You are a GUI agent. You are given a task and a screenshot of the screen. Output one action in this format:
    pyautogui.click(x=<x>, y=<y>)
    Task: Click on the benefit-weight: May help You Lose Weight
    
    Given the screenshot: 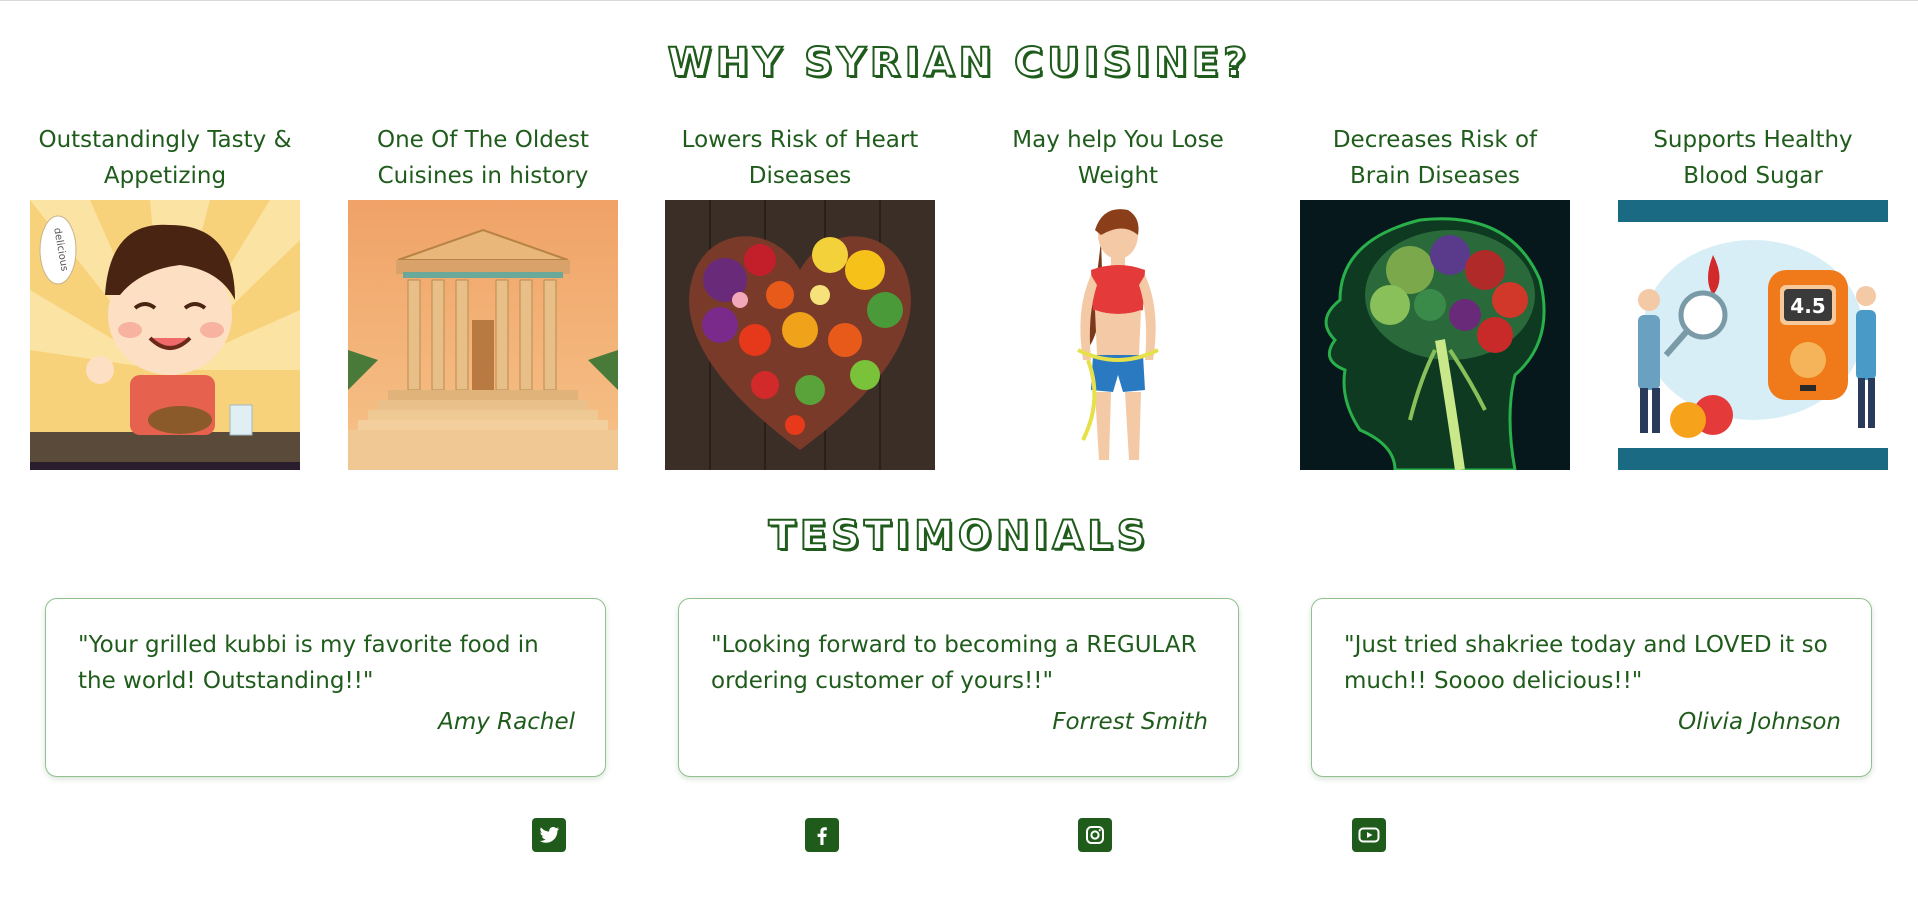 What is the action you would take?
    pyautogui.click(x=1118, y=293)
    